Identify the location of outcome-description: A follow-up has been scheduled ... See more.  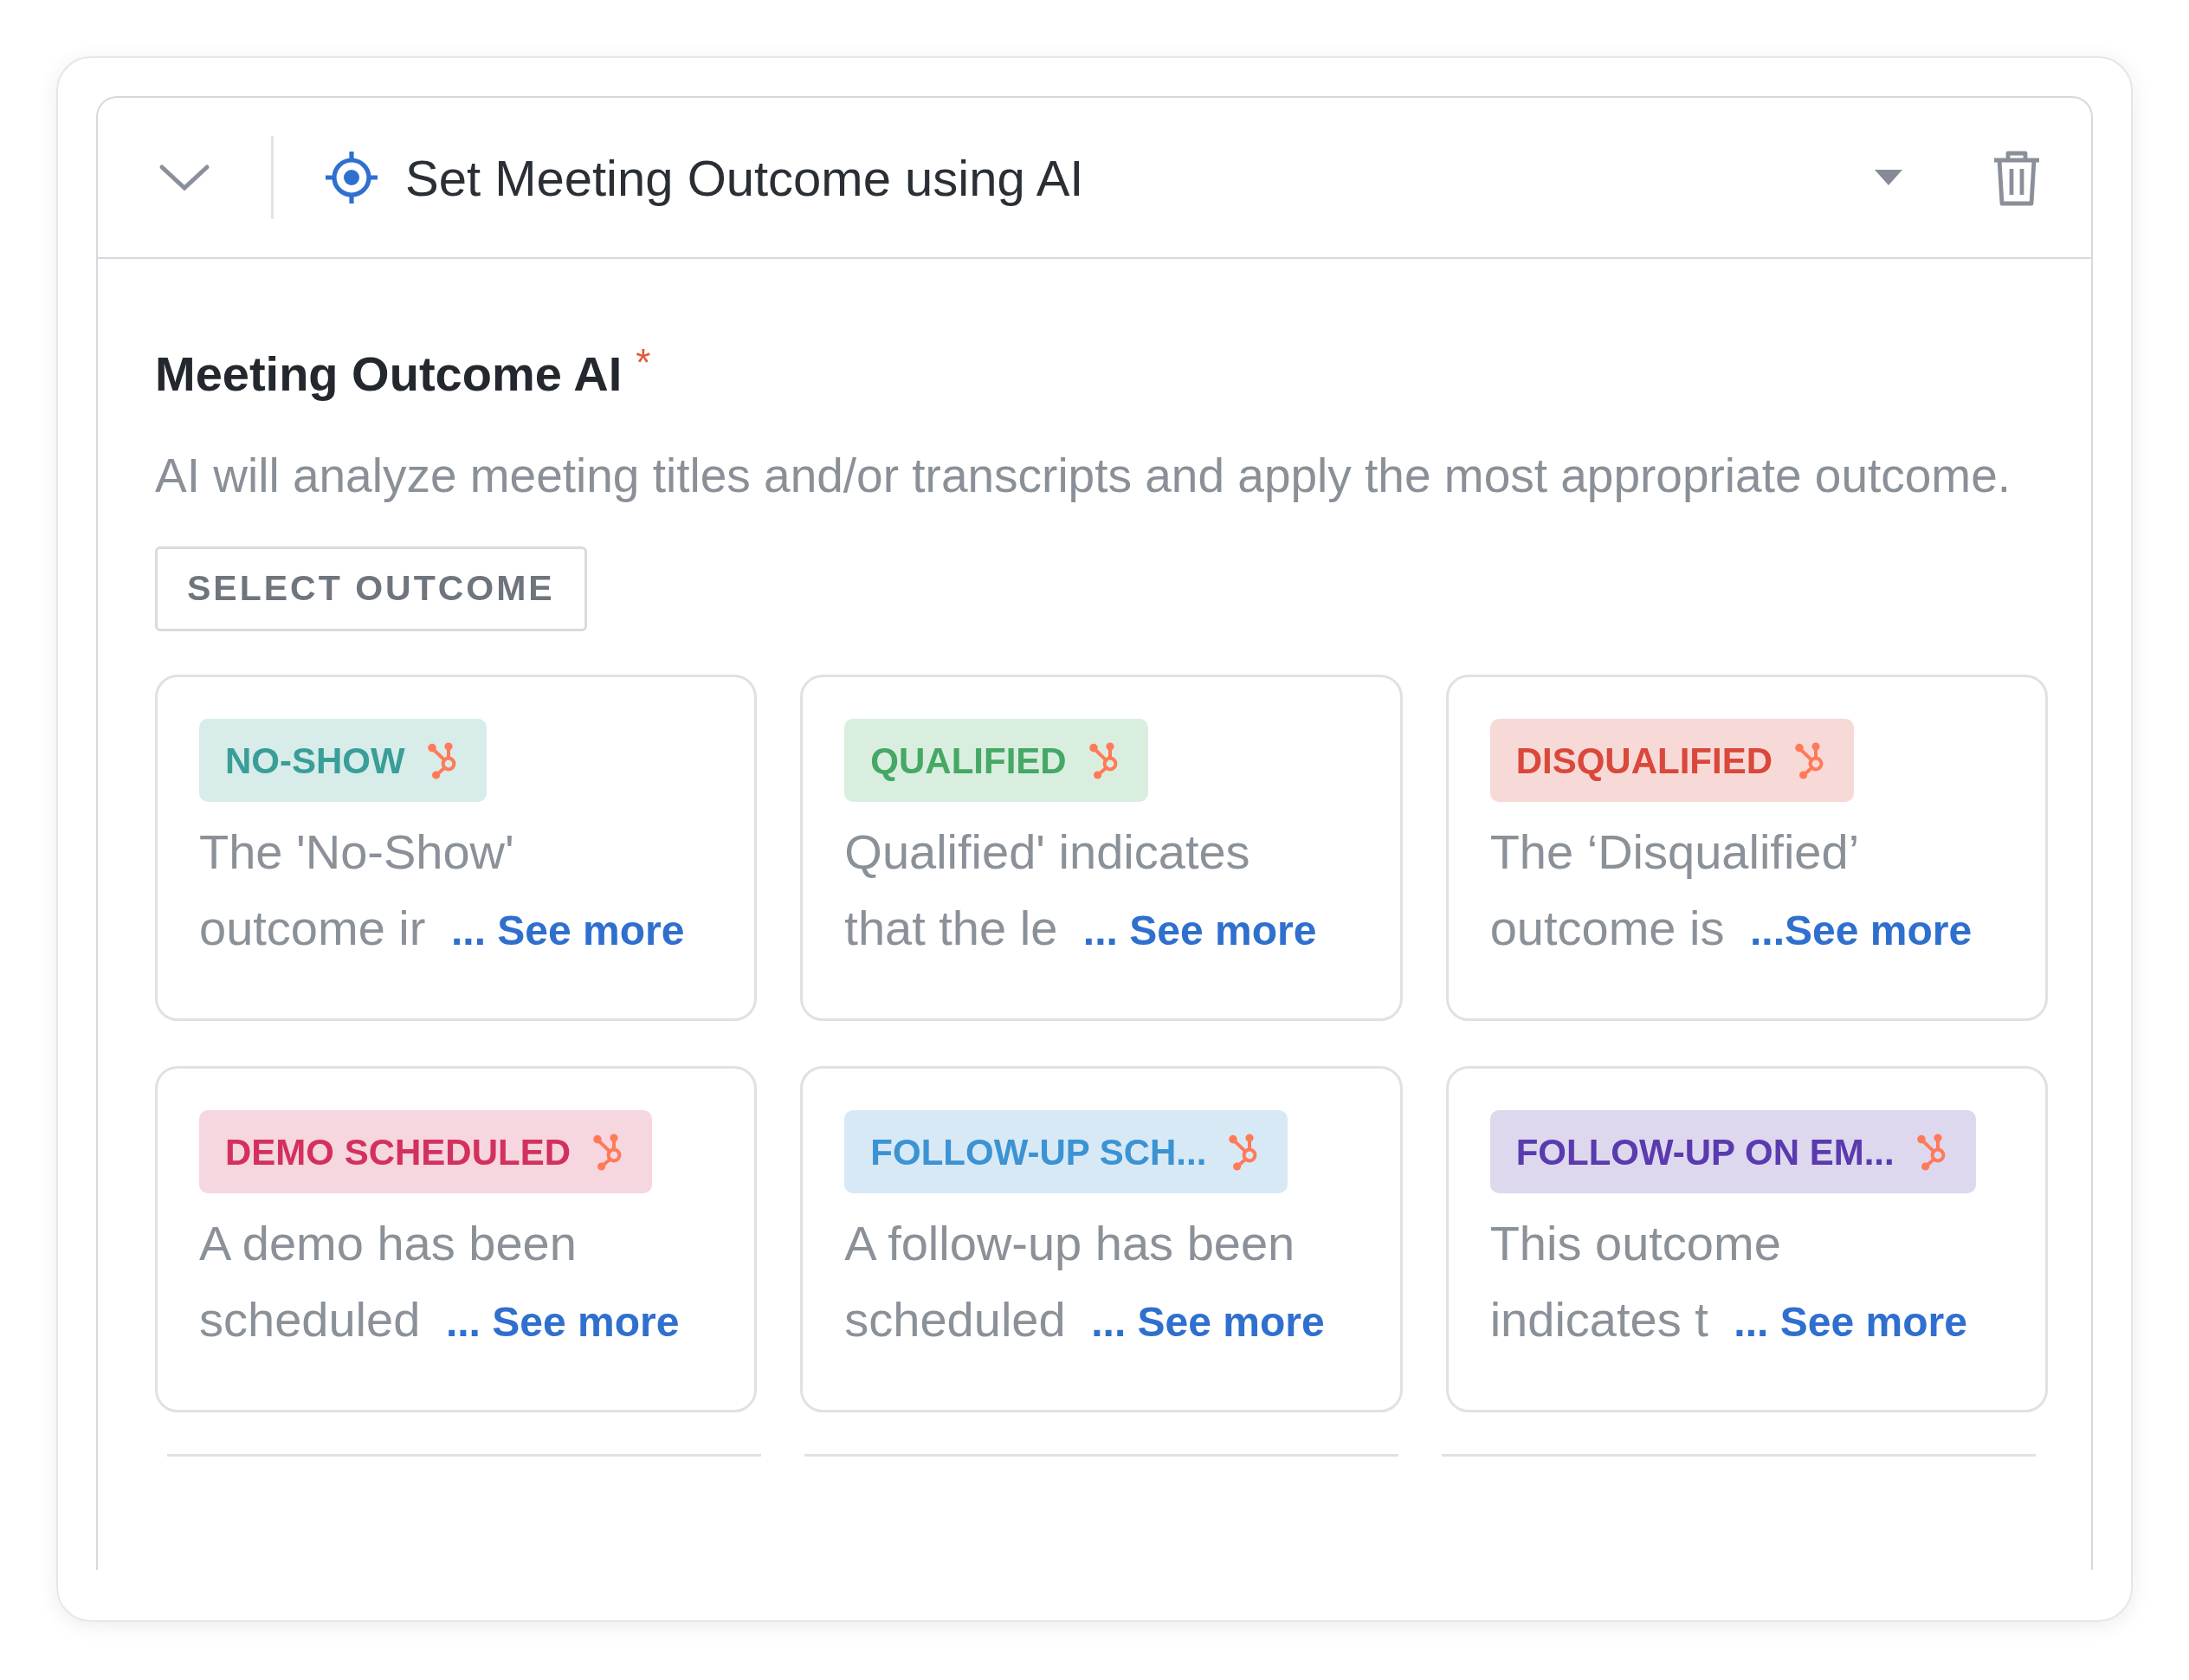
(1085, 1281).